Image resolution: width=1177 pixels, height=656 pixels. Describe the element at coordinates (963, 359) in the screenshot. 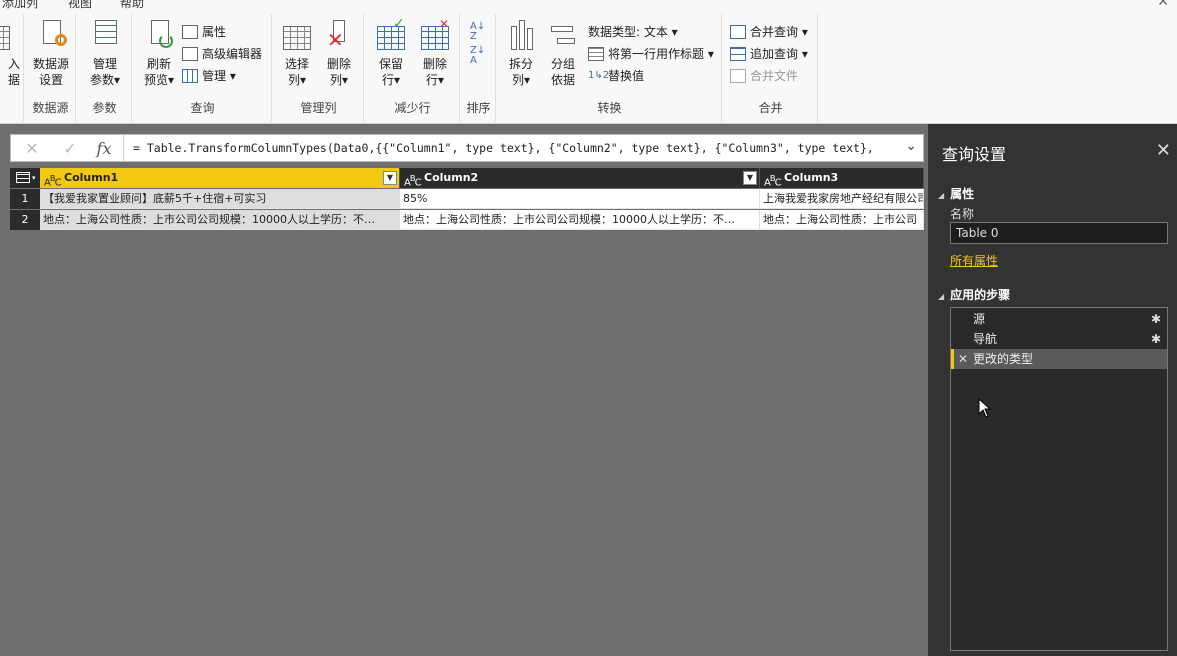

I see `delete-step-icon: ✕` at that location.